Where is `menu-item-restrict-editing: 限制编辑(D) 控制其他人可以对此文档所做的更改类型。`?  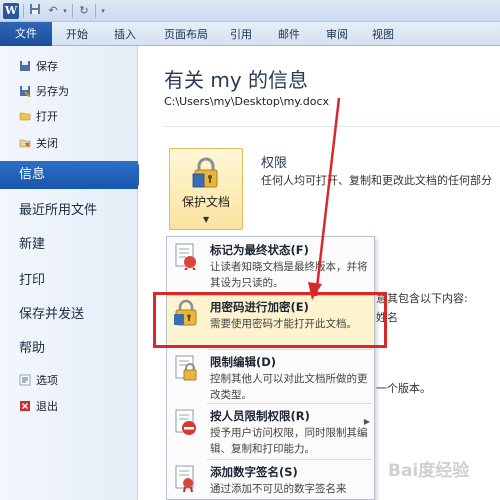
menu-item-restrict-editing: 限制编辑(D) 控制其他人可以对此文档所做的更改类型。 is located at coordinates (270, 376).